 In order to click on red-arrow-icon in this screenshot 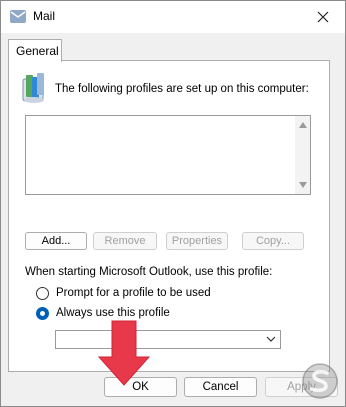, I will do `click(124, 353)`.